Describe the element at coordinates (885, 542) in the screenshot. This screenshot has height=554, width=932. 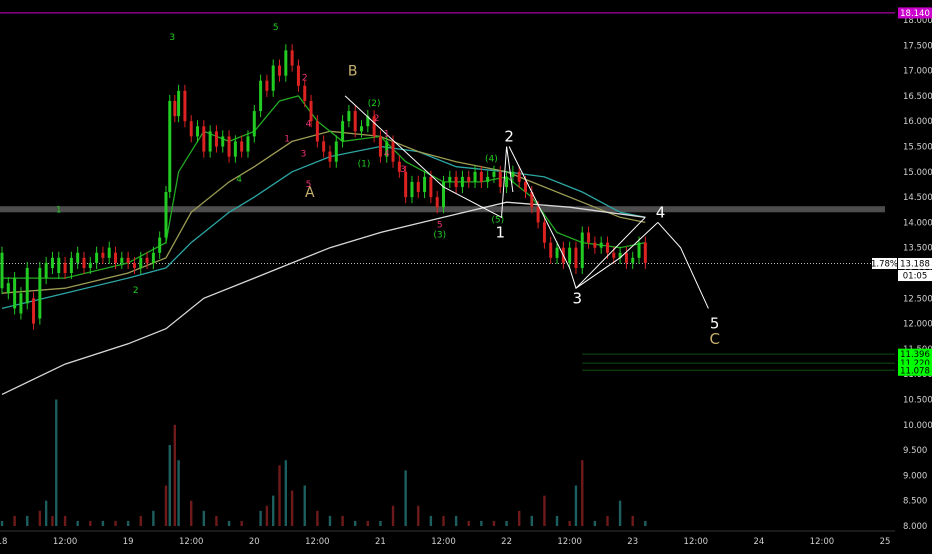
I see `x-tick-label: 25` at that location.